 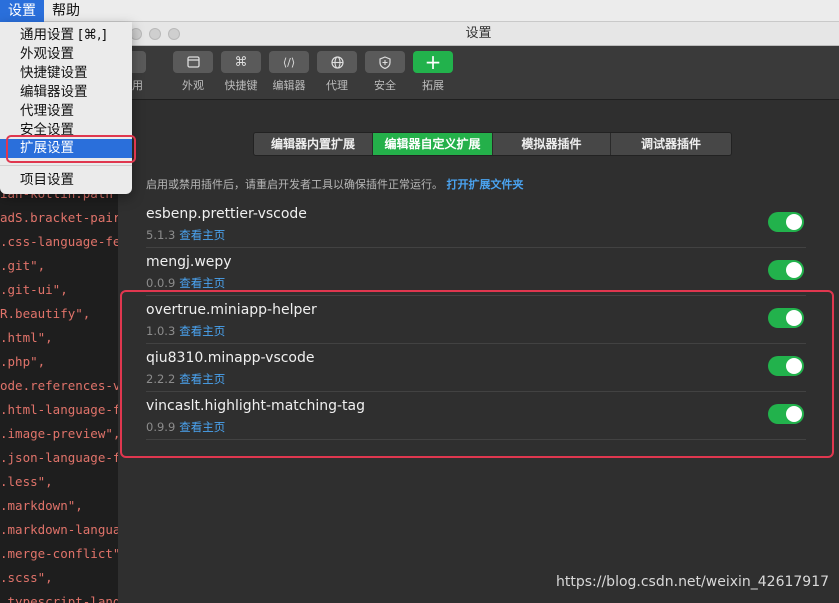 I want to click on code-line: ode.references-v, so click(x=59, y=385).